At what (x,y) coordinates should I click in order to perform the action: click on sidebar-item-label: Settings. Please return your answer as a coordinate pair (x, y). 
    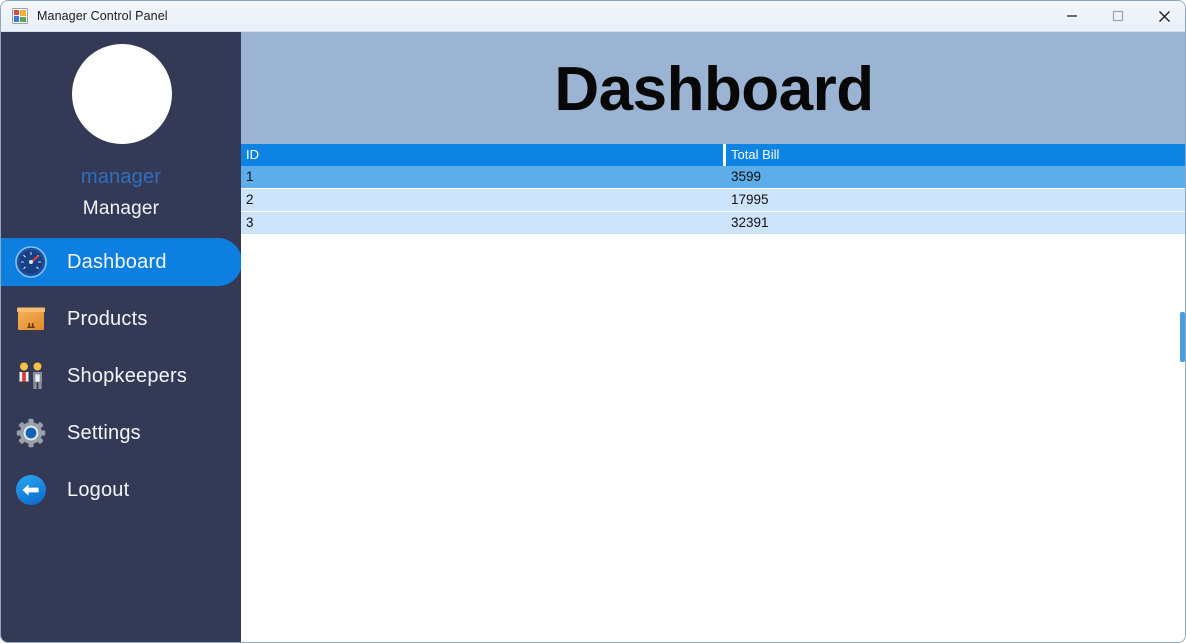
    Looking at the image, I should click on (104, 432).